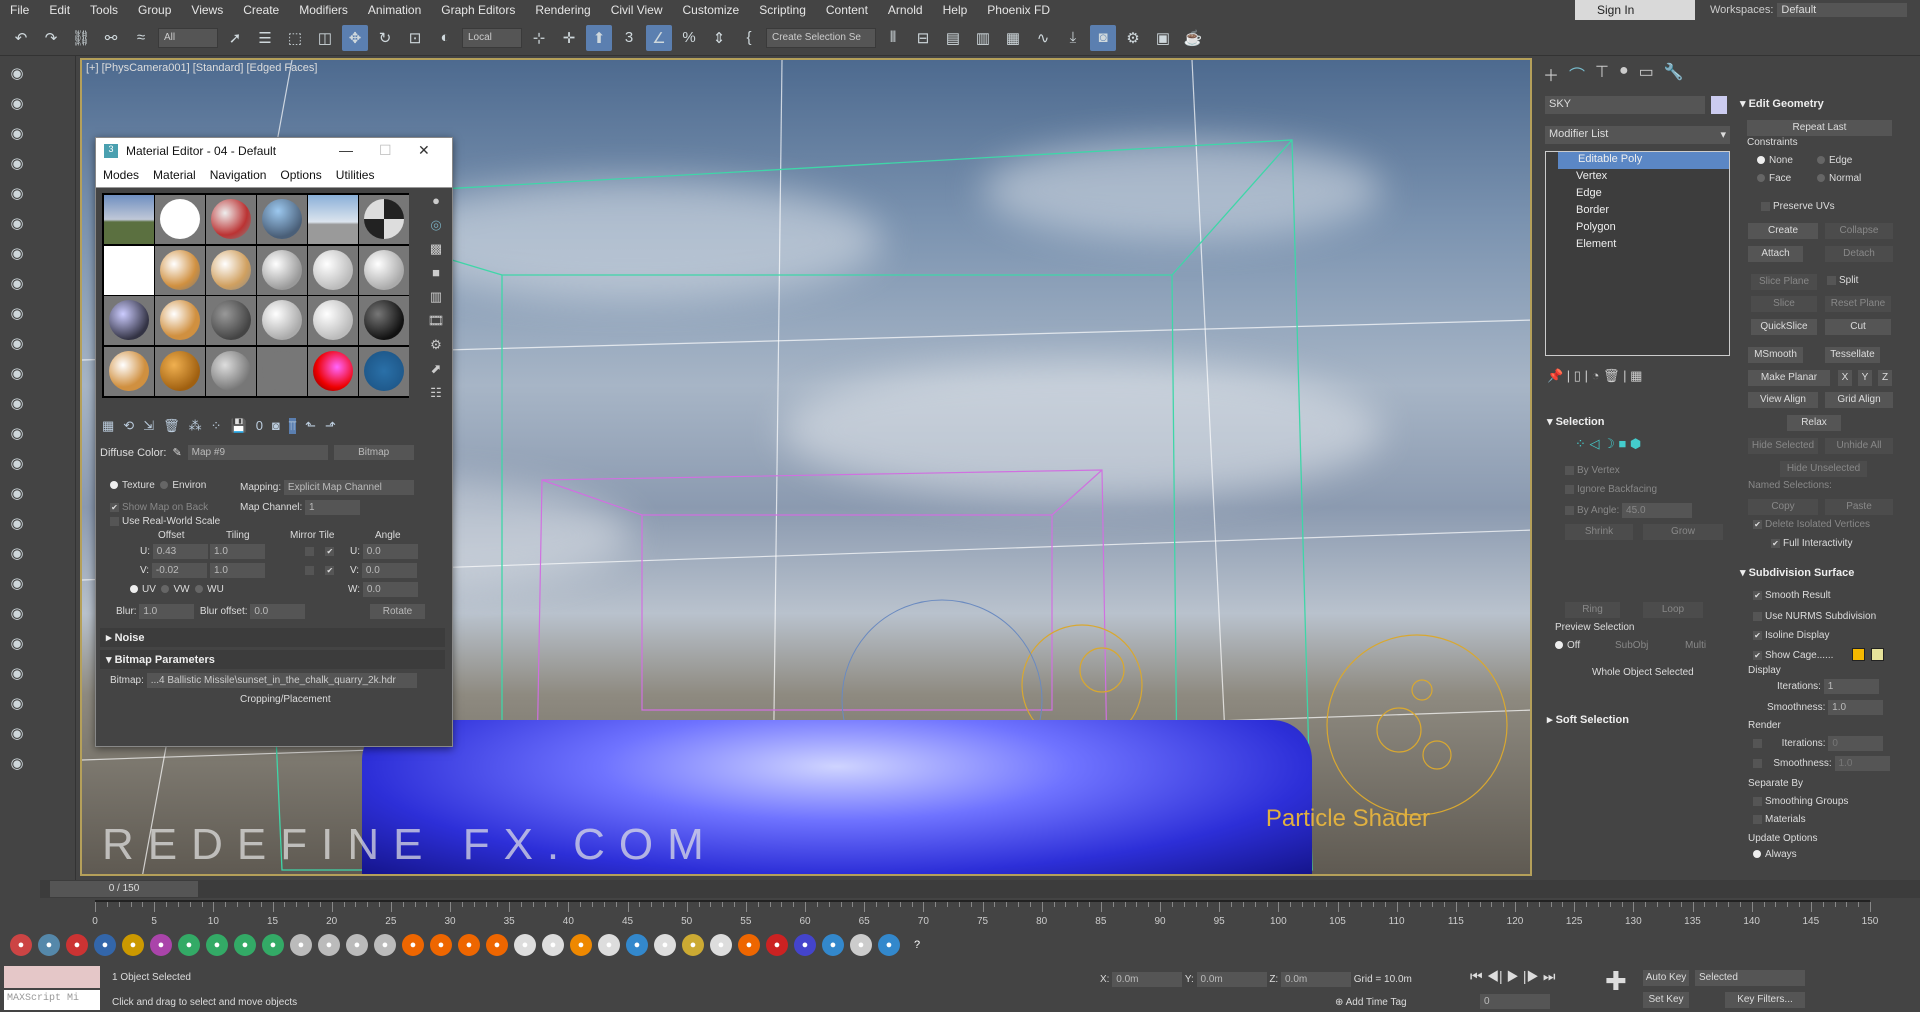 This screenshot has width=1920, height=1012. Describe the element at coordinates (1637, 211) in the screenshot. I see `stack-subobject-border: Border` at that location.